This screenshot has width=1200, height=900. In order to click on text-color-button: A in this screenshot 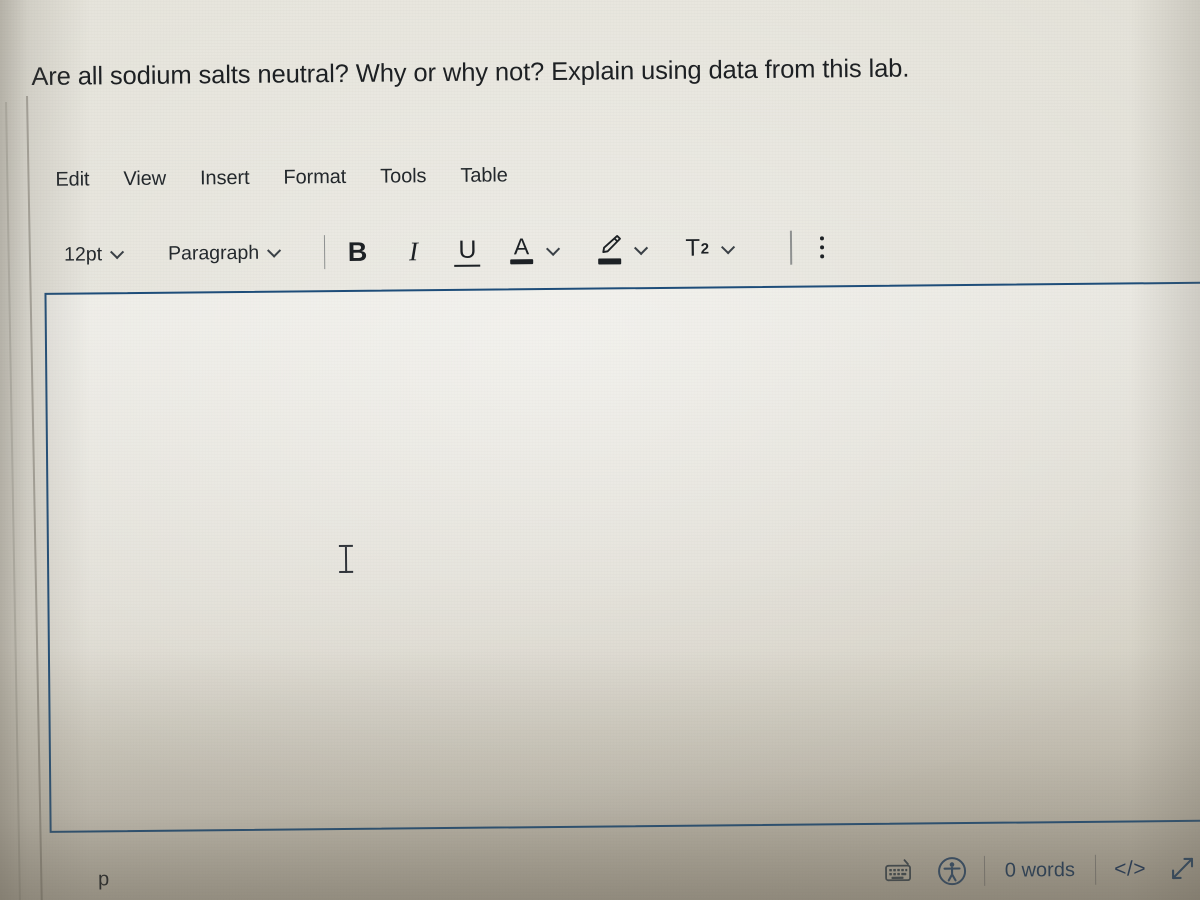, I will do `click(521, 250)`.